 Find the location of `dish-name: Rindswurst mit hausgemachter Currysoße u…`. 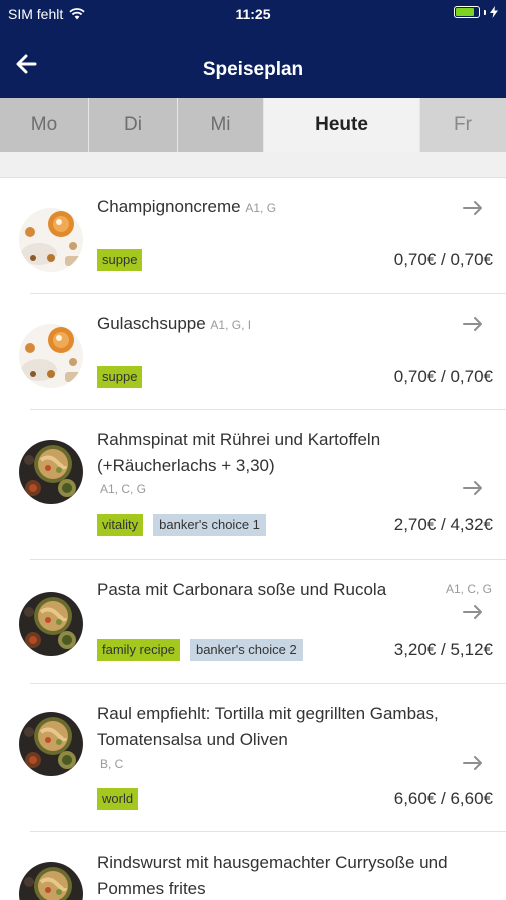

dish-name: Rindswurst mit hausgemachter Currysoße u… is located at coordinates (272, 875).